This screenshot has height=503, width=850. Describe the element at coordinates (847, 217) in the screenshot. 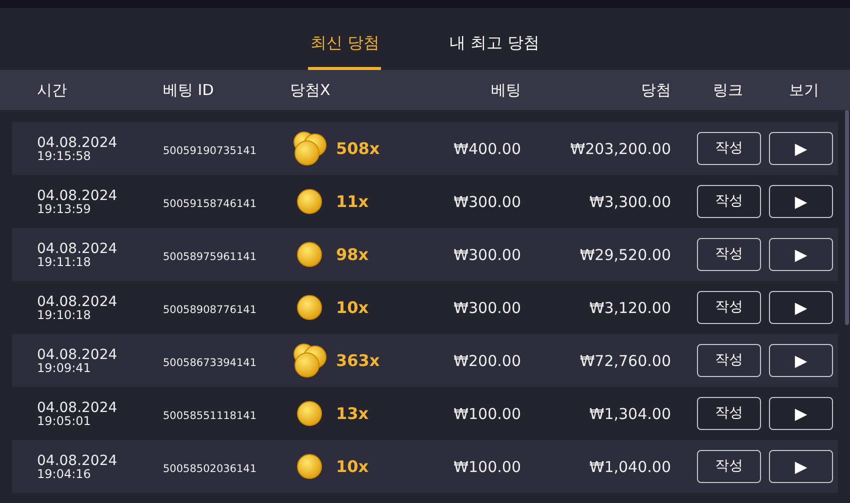

I see `scrollbar` at that location.